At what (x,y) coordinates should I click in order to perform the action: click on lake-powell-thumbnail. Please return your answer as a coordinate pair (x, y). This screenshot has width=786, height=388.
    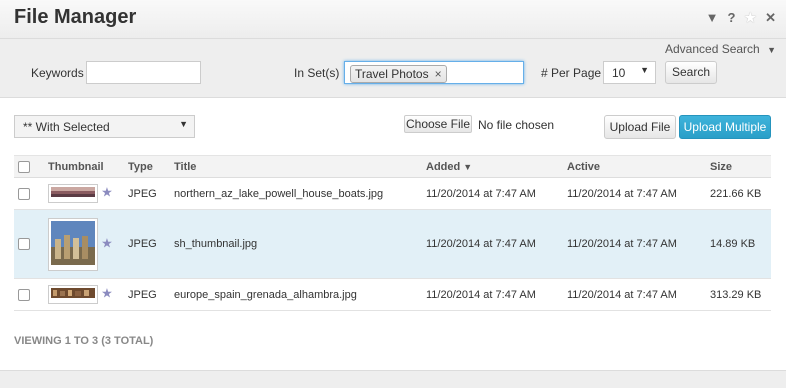
    Looking at the image, I should click on (73, 192).